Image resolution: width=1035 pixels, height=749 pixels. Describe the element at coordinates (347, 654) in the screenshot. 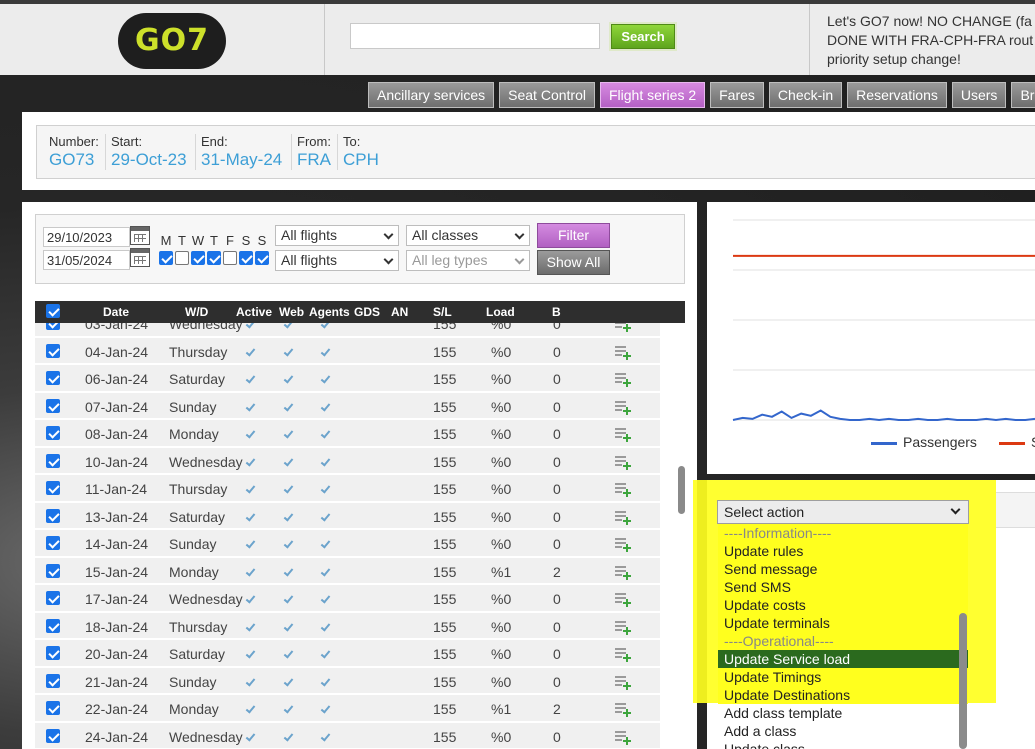

I see `table-row: 20-Jan-24 Saturday 155 %0 0` at that location.